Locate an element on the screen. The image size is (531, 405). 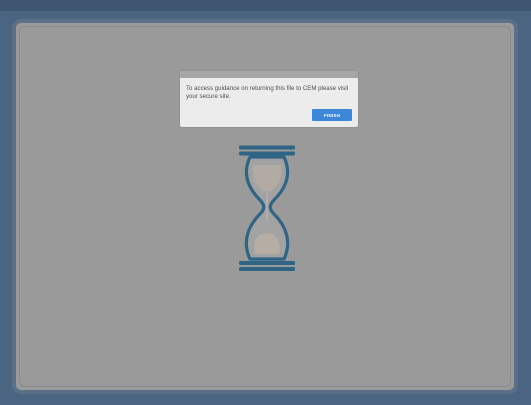
hourglass-top-cap is located at coordinates (267, 147).